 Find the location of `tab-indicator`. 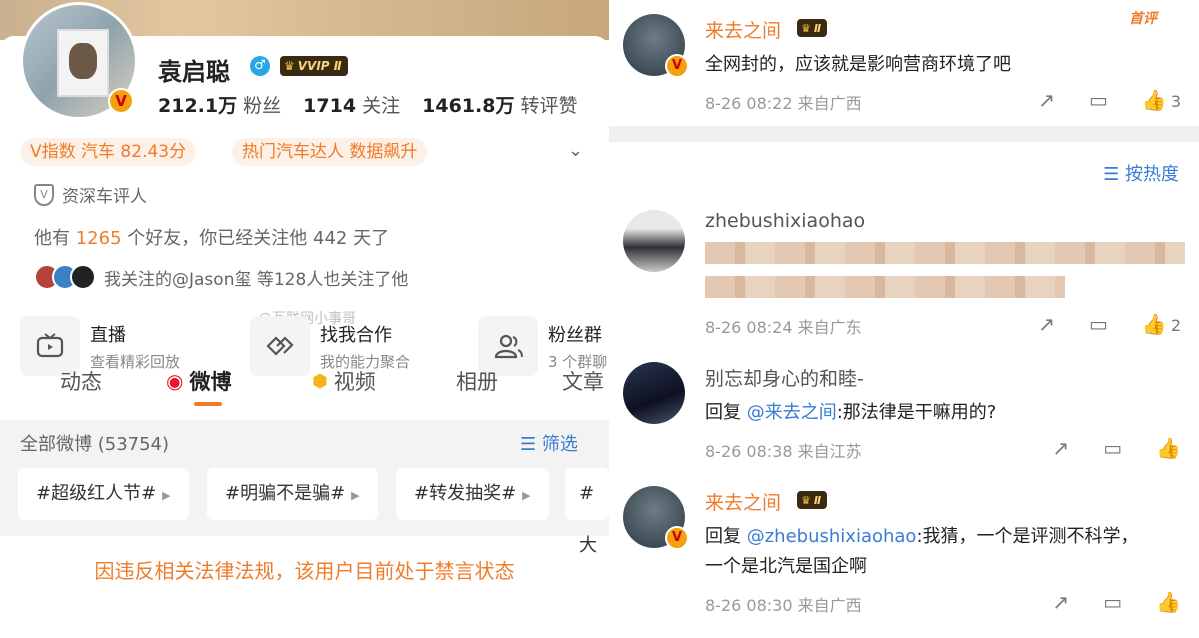

tab-indicator is located at coordinates (208, 404).